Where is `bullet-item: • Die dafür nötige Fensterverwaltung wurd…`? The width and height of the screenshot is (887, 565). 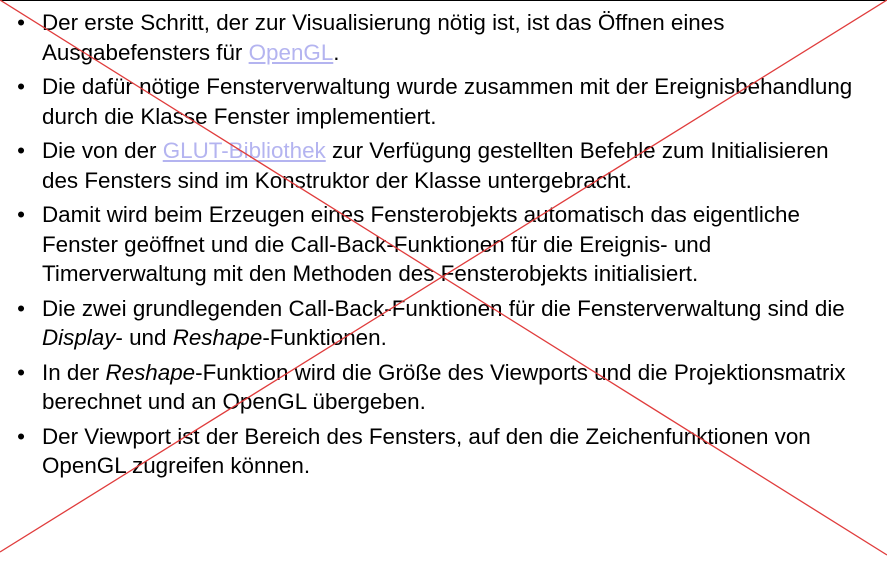
bullet-item: • Die dafür nötige Fensterverwaltung wurd… is located at coordinates (443, 101).